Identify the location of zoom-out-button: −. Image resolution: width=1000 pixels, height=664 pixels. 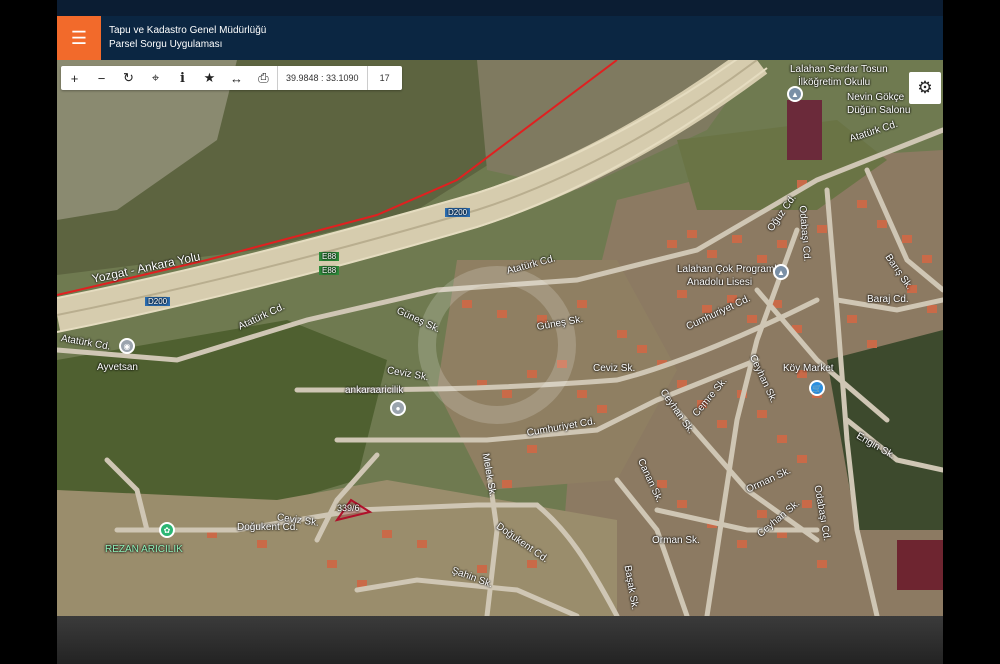
(101, 78).